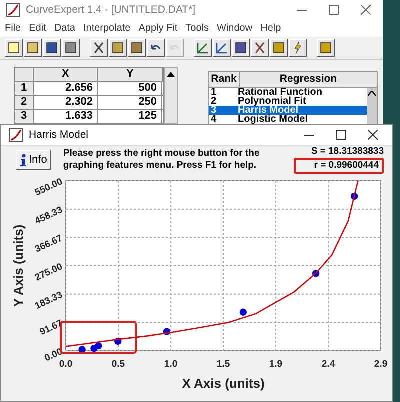 The image size is (400, 402). Describe the element at coordinates (130, 88) in the screenshot. I see `table-cell: 500` at that location.